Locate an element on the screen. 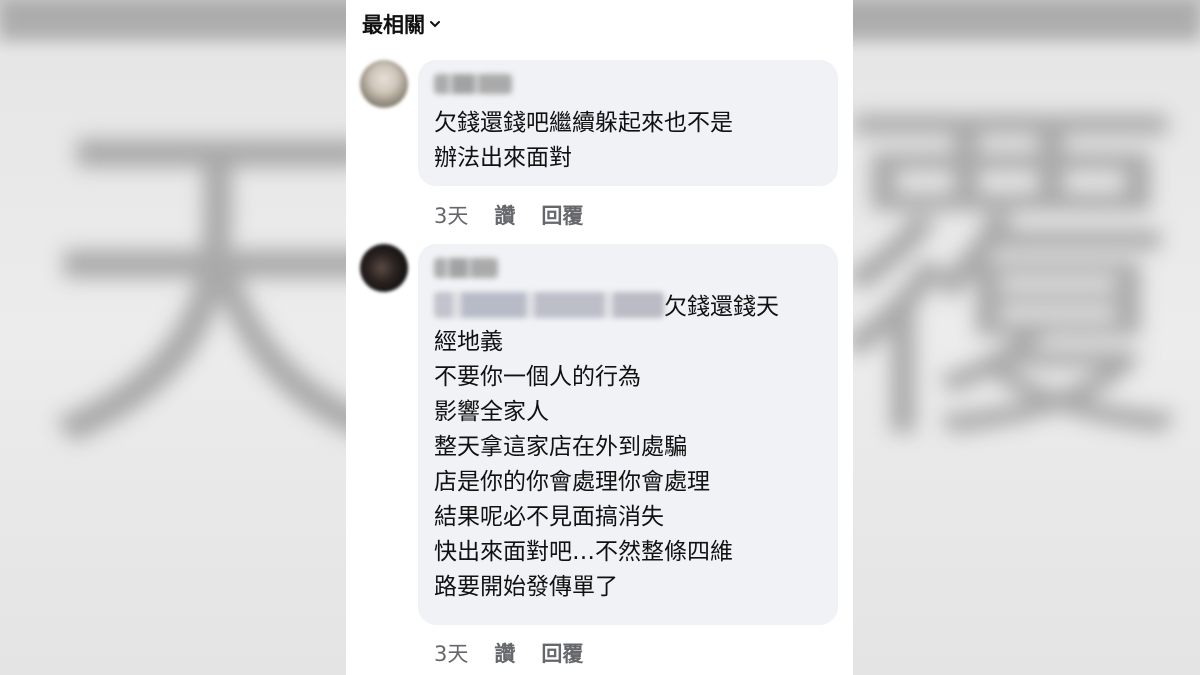  comment-bubble: 欠錢還錢吧繼續躲起來也不是 辦法出來面對 is located at coordinates (628, 123).